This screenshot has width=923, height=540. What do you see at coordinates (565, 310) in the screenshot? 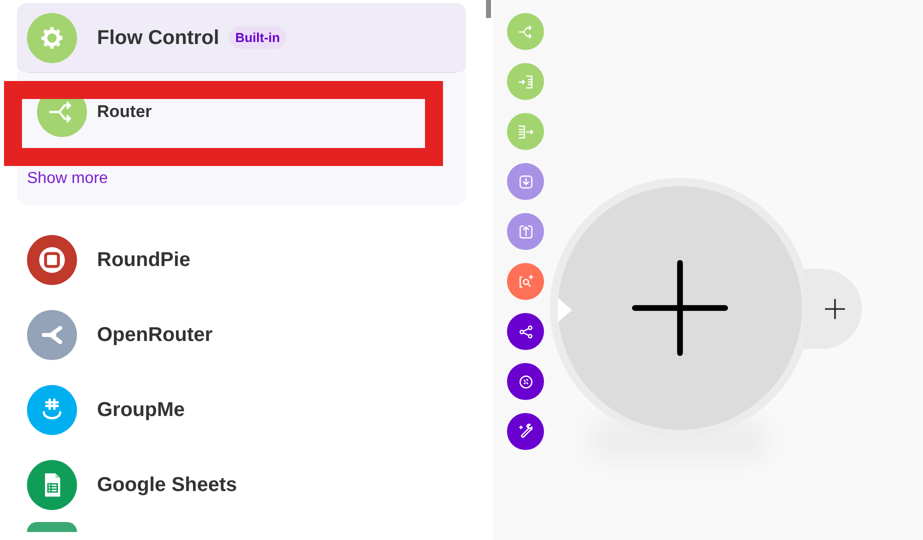
I see `pointer-icon` at bounding box center [565, 310].